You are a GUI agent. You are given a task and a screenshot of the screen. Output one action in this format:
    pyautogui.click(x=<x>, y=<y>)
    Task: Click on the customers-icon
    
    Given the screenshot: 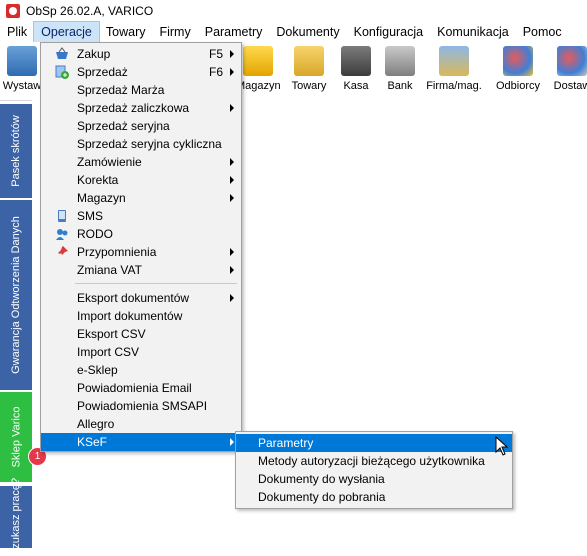 What is the action you would take?
    pyautogui.click(x=518, y=61)
    